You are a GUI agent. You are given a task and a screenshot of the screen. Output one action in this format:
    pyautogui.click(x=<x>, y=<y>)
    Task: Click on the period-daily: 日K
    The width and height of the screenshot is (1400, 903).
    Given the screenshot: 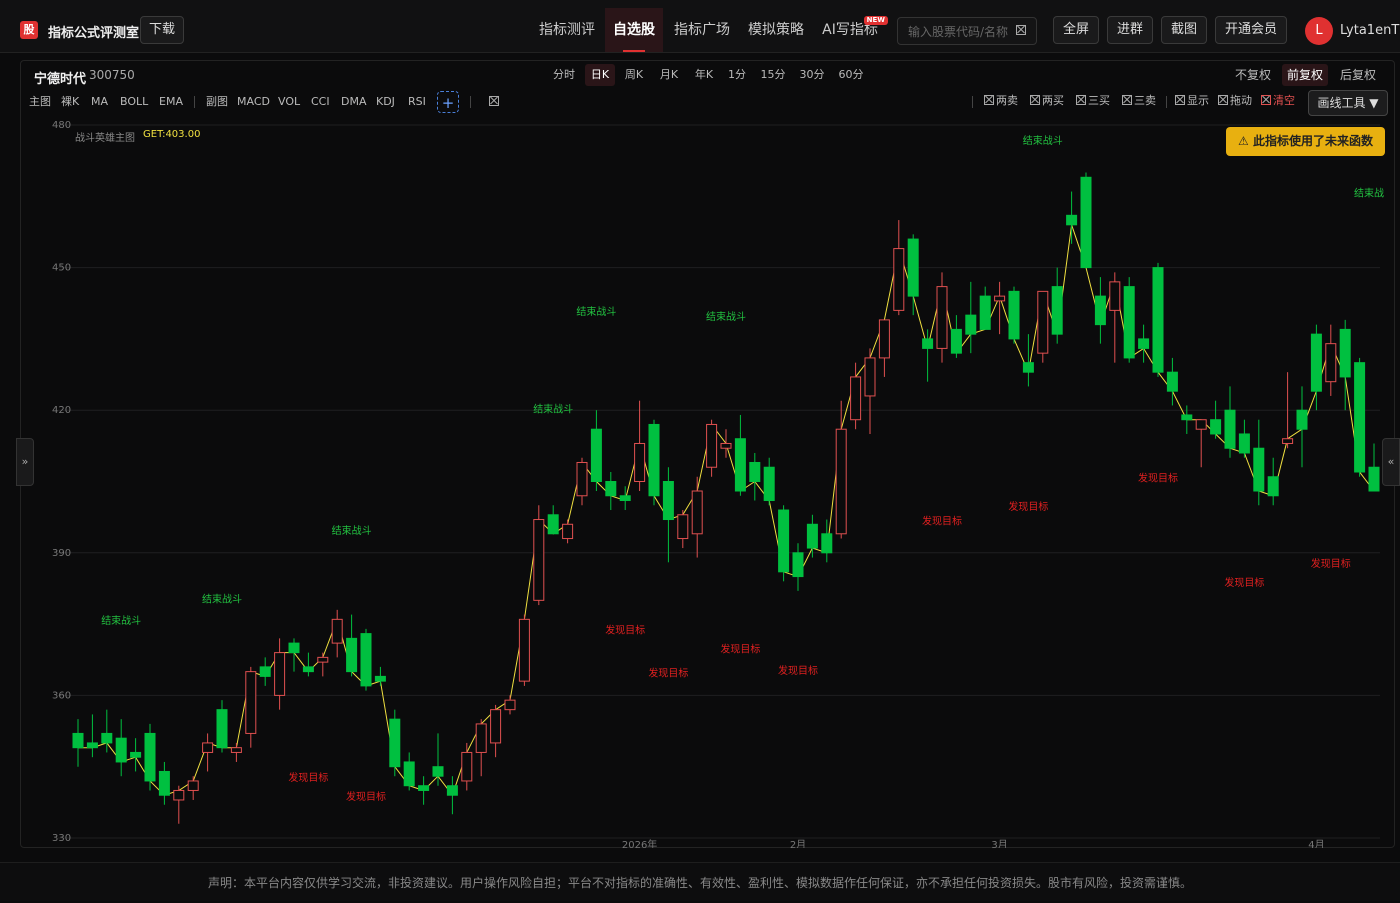 What is the action you would take?
    pyautogui.click(x=600, y=75)
    